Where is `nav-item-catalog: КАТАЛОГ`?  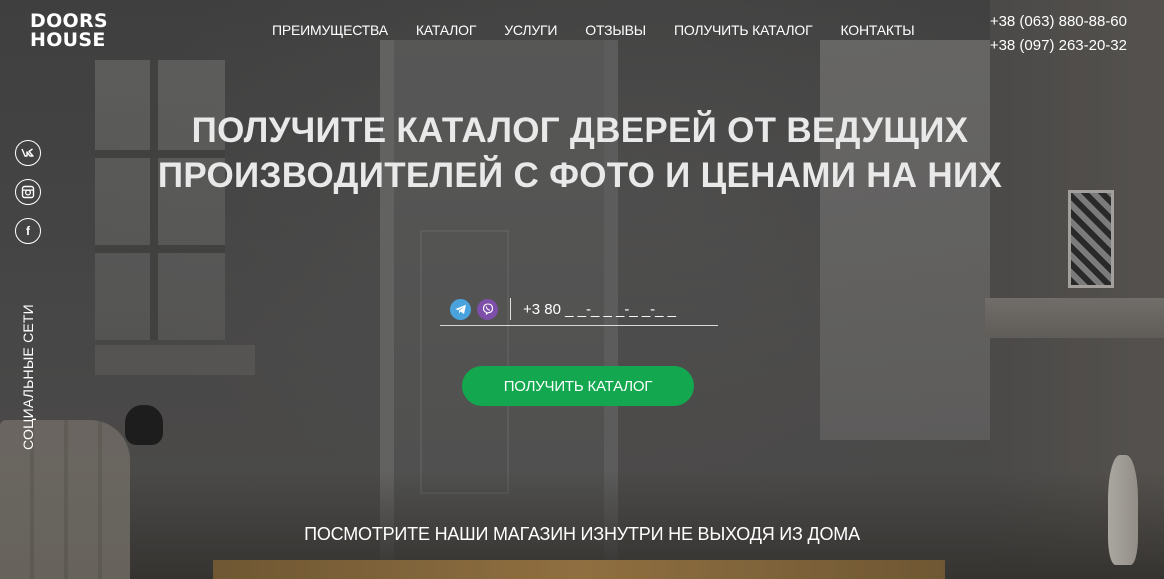 nav-item-catalog: КАТАЛОГ is located at coordinates (446, 30).